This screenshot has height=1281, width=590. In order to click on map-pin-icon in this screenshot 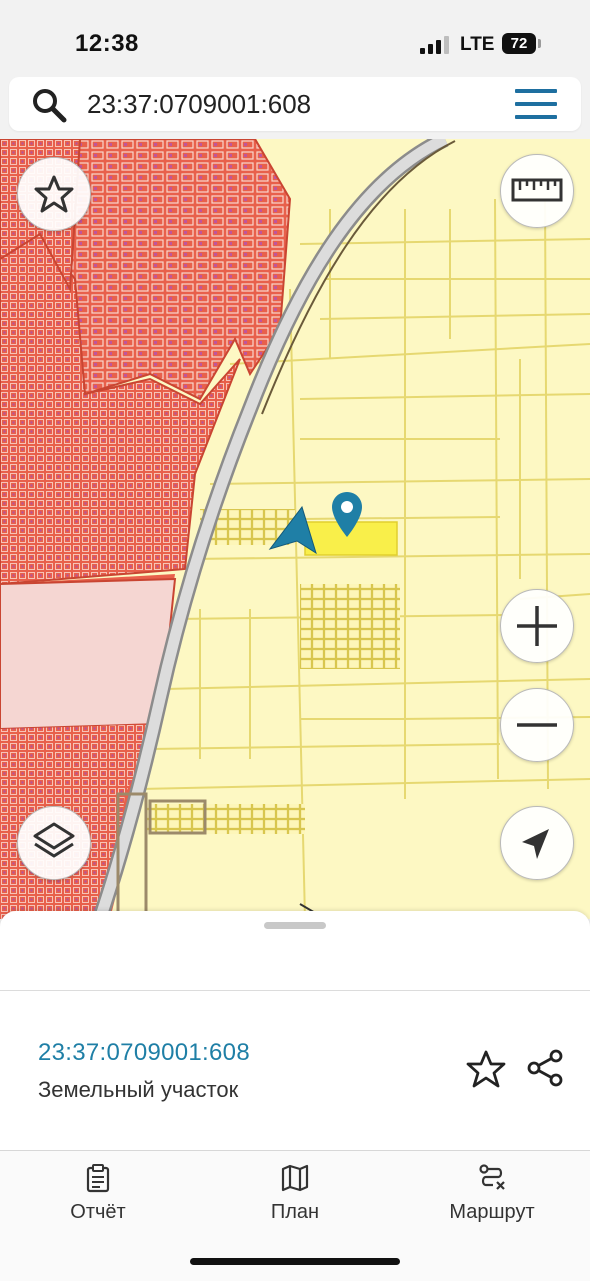, I will do `click(347, 515)`.